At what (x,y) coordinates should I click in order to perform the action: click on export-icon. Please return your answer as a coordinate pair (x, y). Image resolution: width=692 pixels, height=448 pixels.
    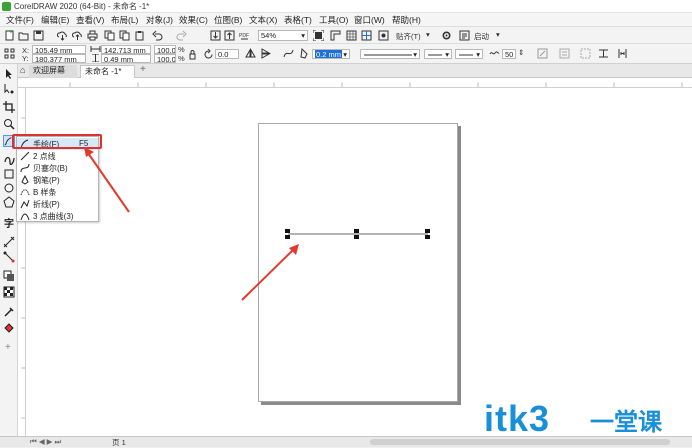
    Looking at the image, I should click on (229, 35).